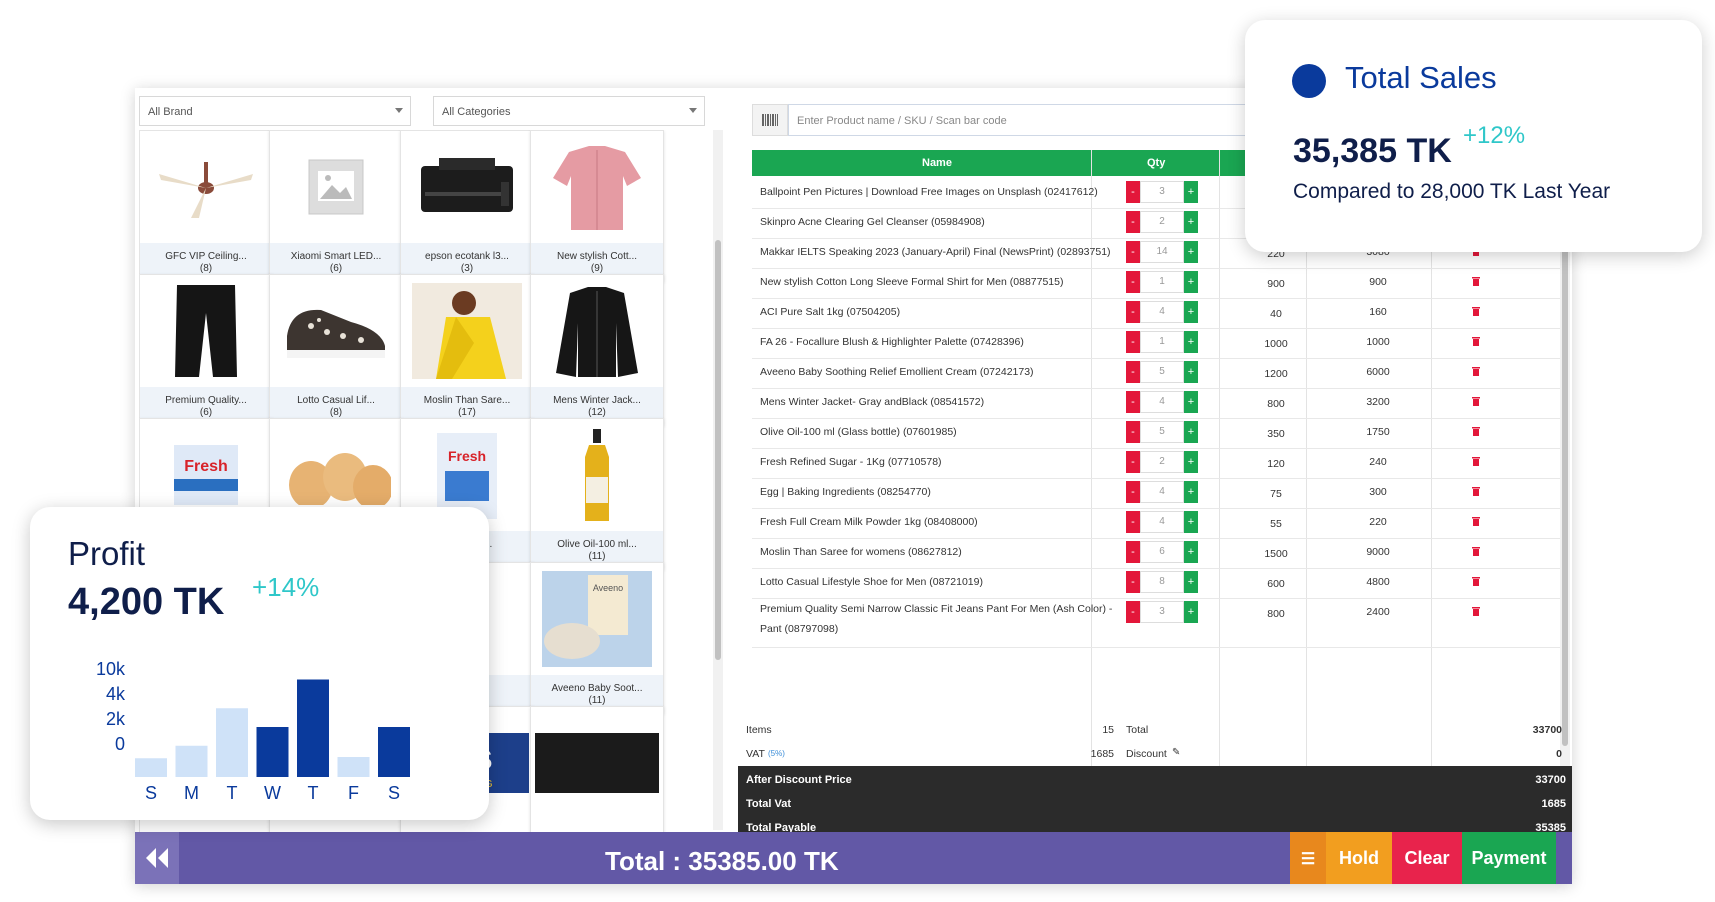 The height and width of the screenshot is (902, 1715). I want to click on quantity-input: 14, so click(1162, 252).